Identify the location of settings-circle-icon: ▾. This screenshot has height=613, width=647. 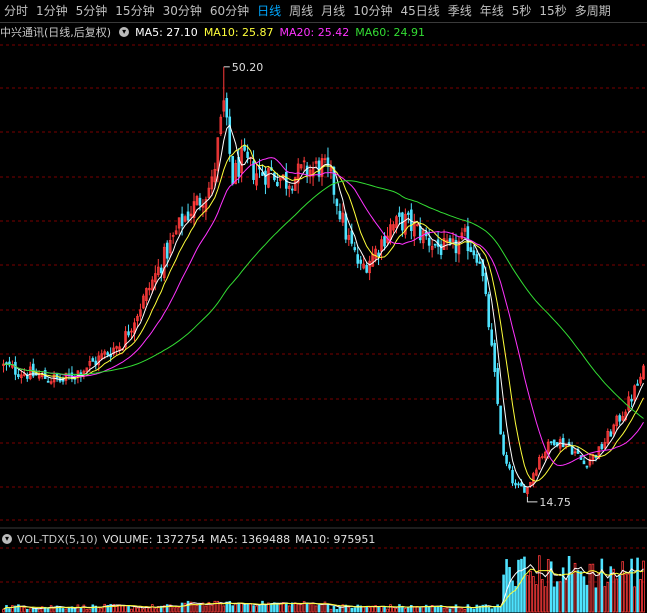
(7, 539).